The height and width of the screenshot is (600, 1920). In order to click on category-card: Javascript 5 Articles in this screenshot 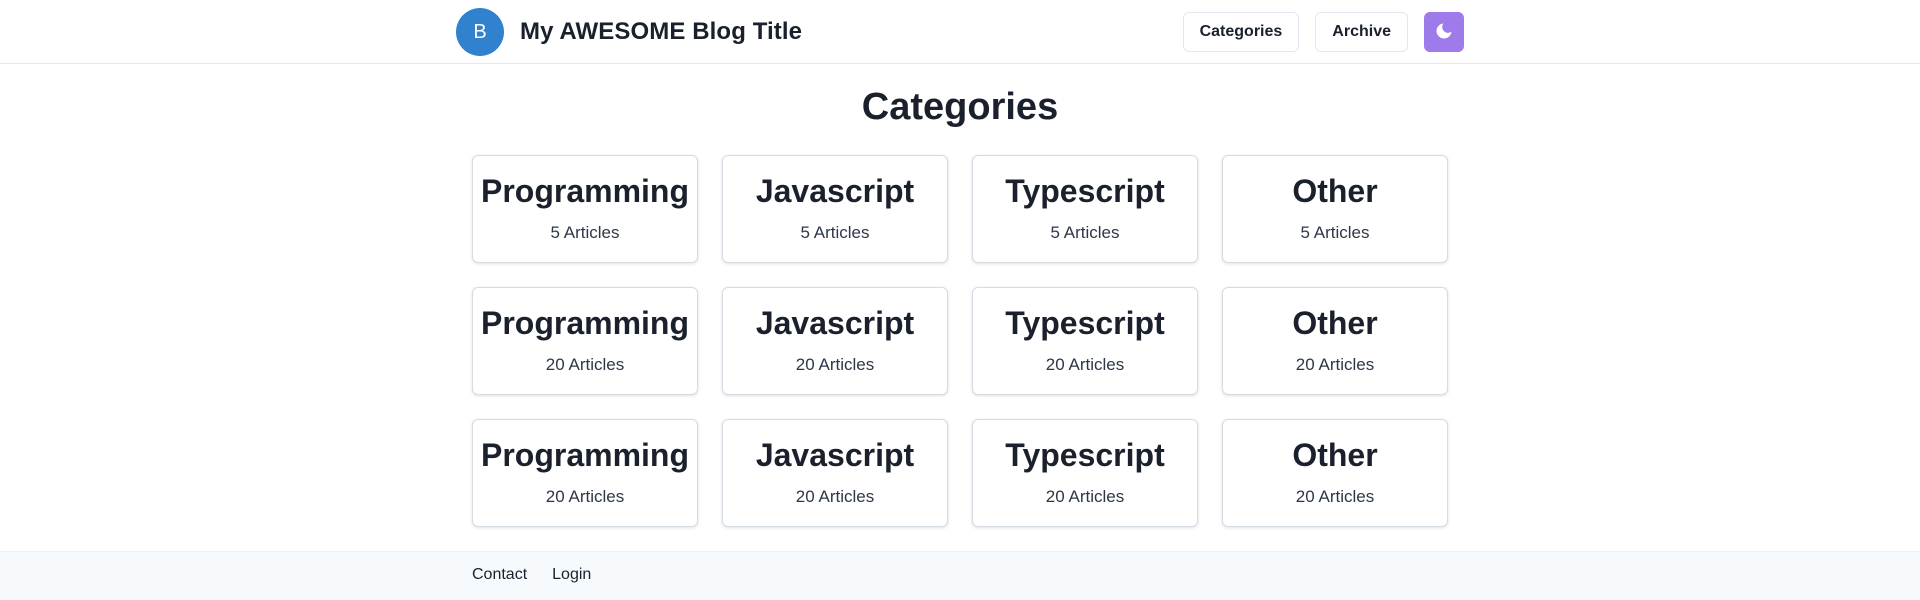, I will do `click(835, 209)`.